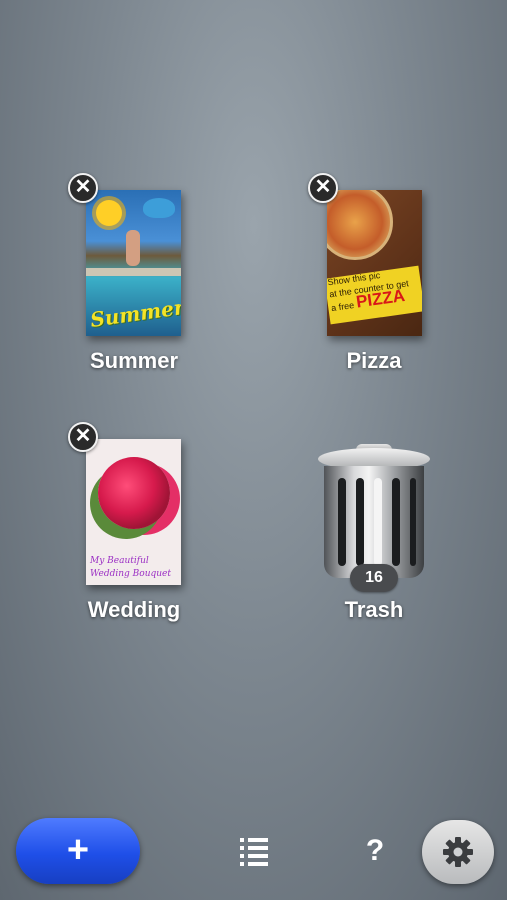 This screenshot has width=507, height=900. I want to click on sun-icon, so click(109, 213).